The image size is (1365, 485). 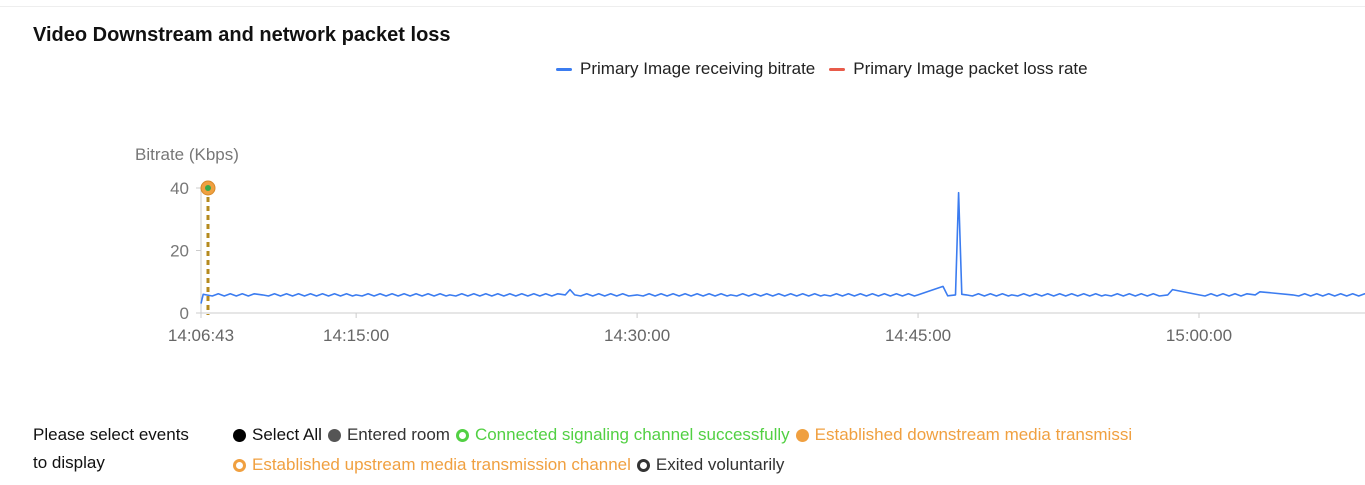 I want to click on legend-swatch-packet-loss, so click(x=837, y=69).